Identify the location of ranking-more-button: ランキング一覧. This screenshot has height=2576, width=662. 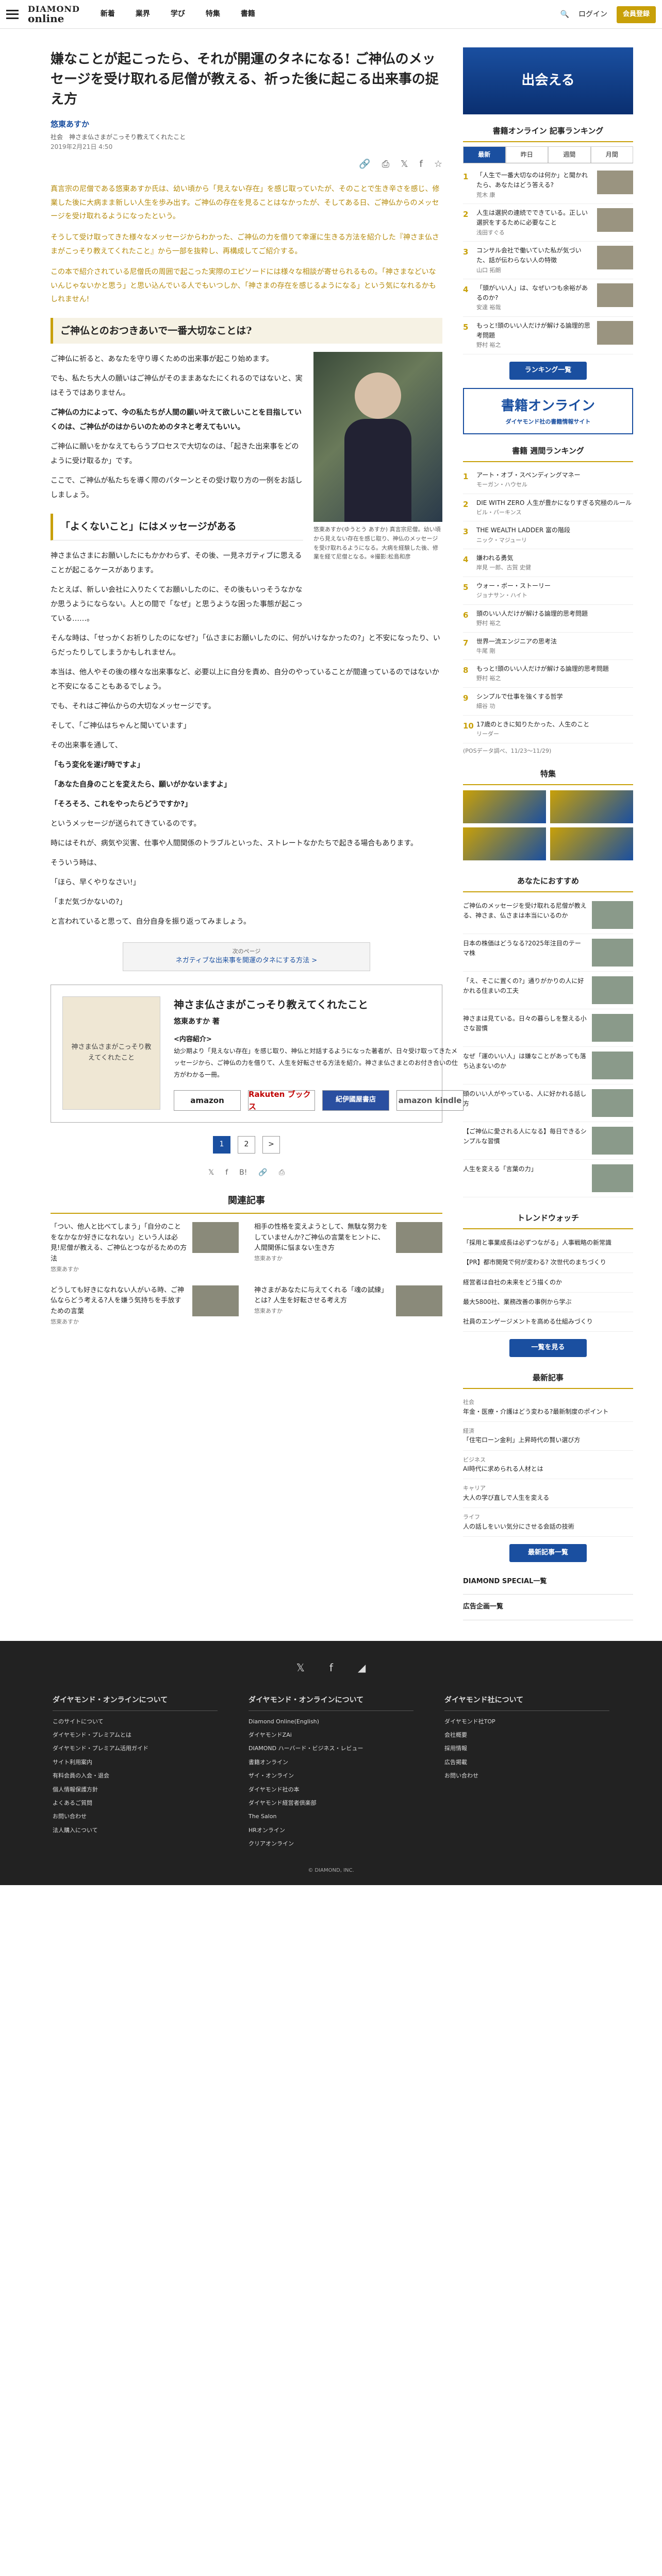
(548, 371).